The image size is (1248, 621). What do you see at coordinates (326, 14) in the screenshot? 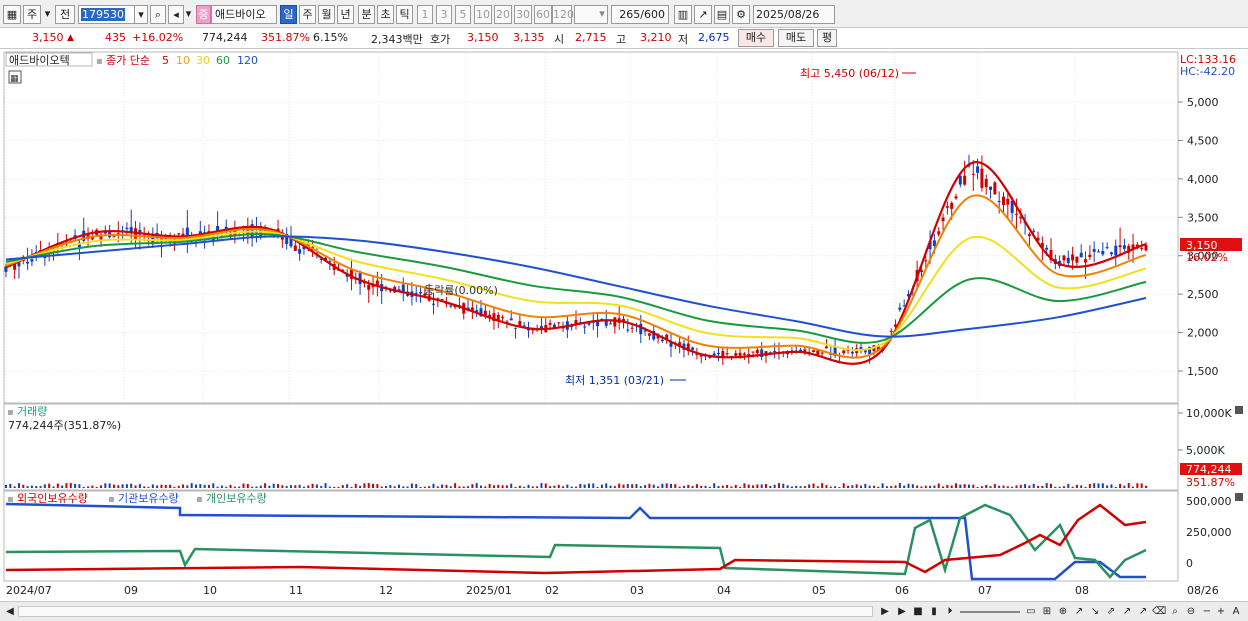
I see `period-tab-month: 월` at bounding box center [326, 14].